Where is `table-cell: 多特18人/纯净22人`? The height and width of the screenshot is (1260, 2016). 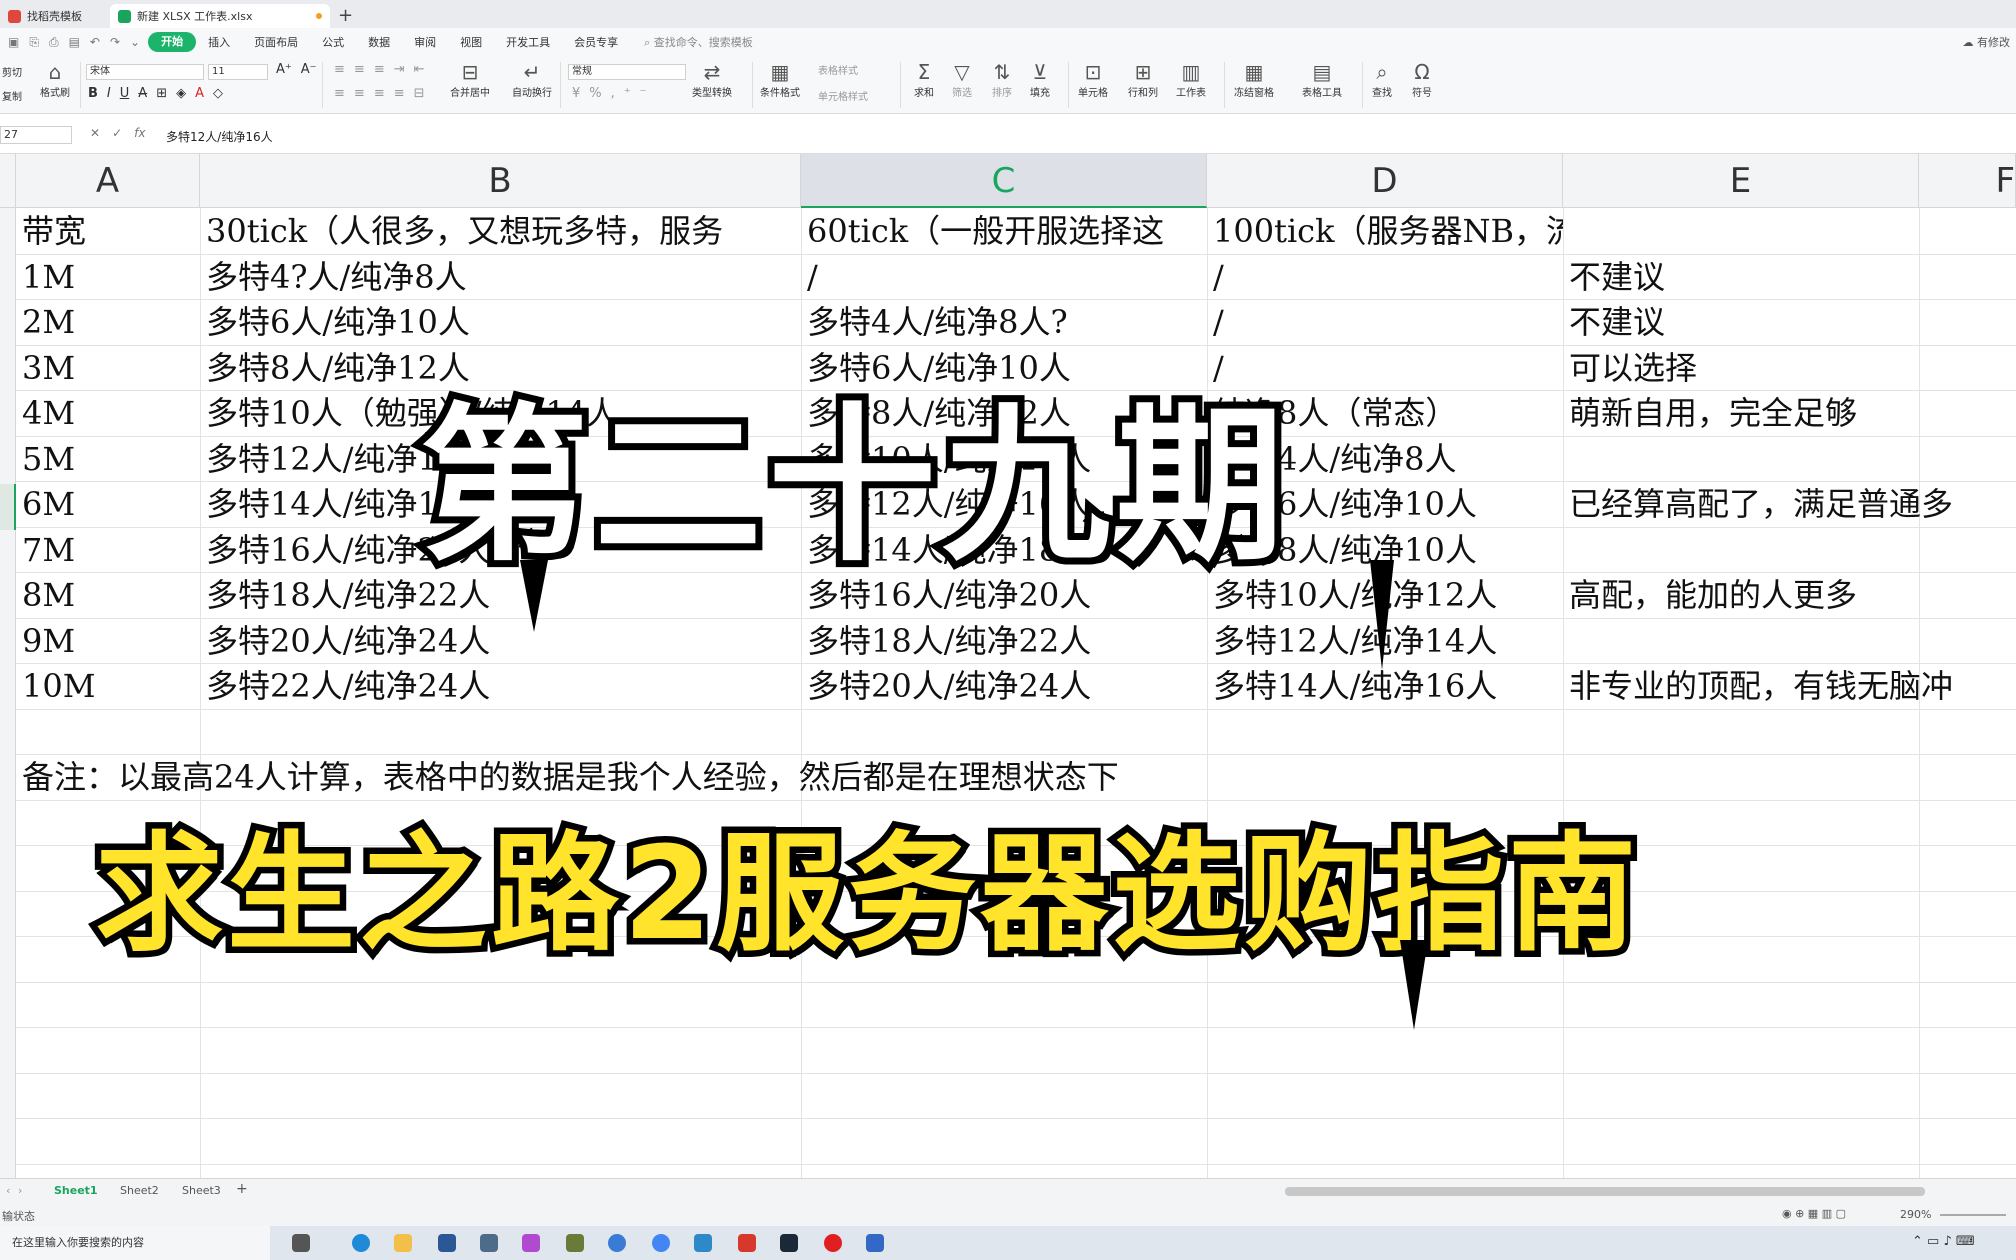 table-cell: 多特18人/纯净22人 is located at coordinates (1004, 641).